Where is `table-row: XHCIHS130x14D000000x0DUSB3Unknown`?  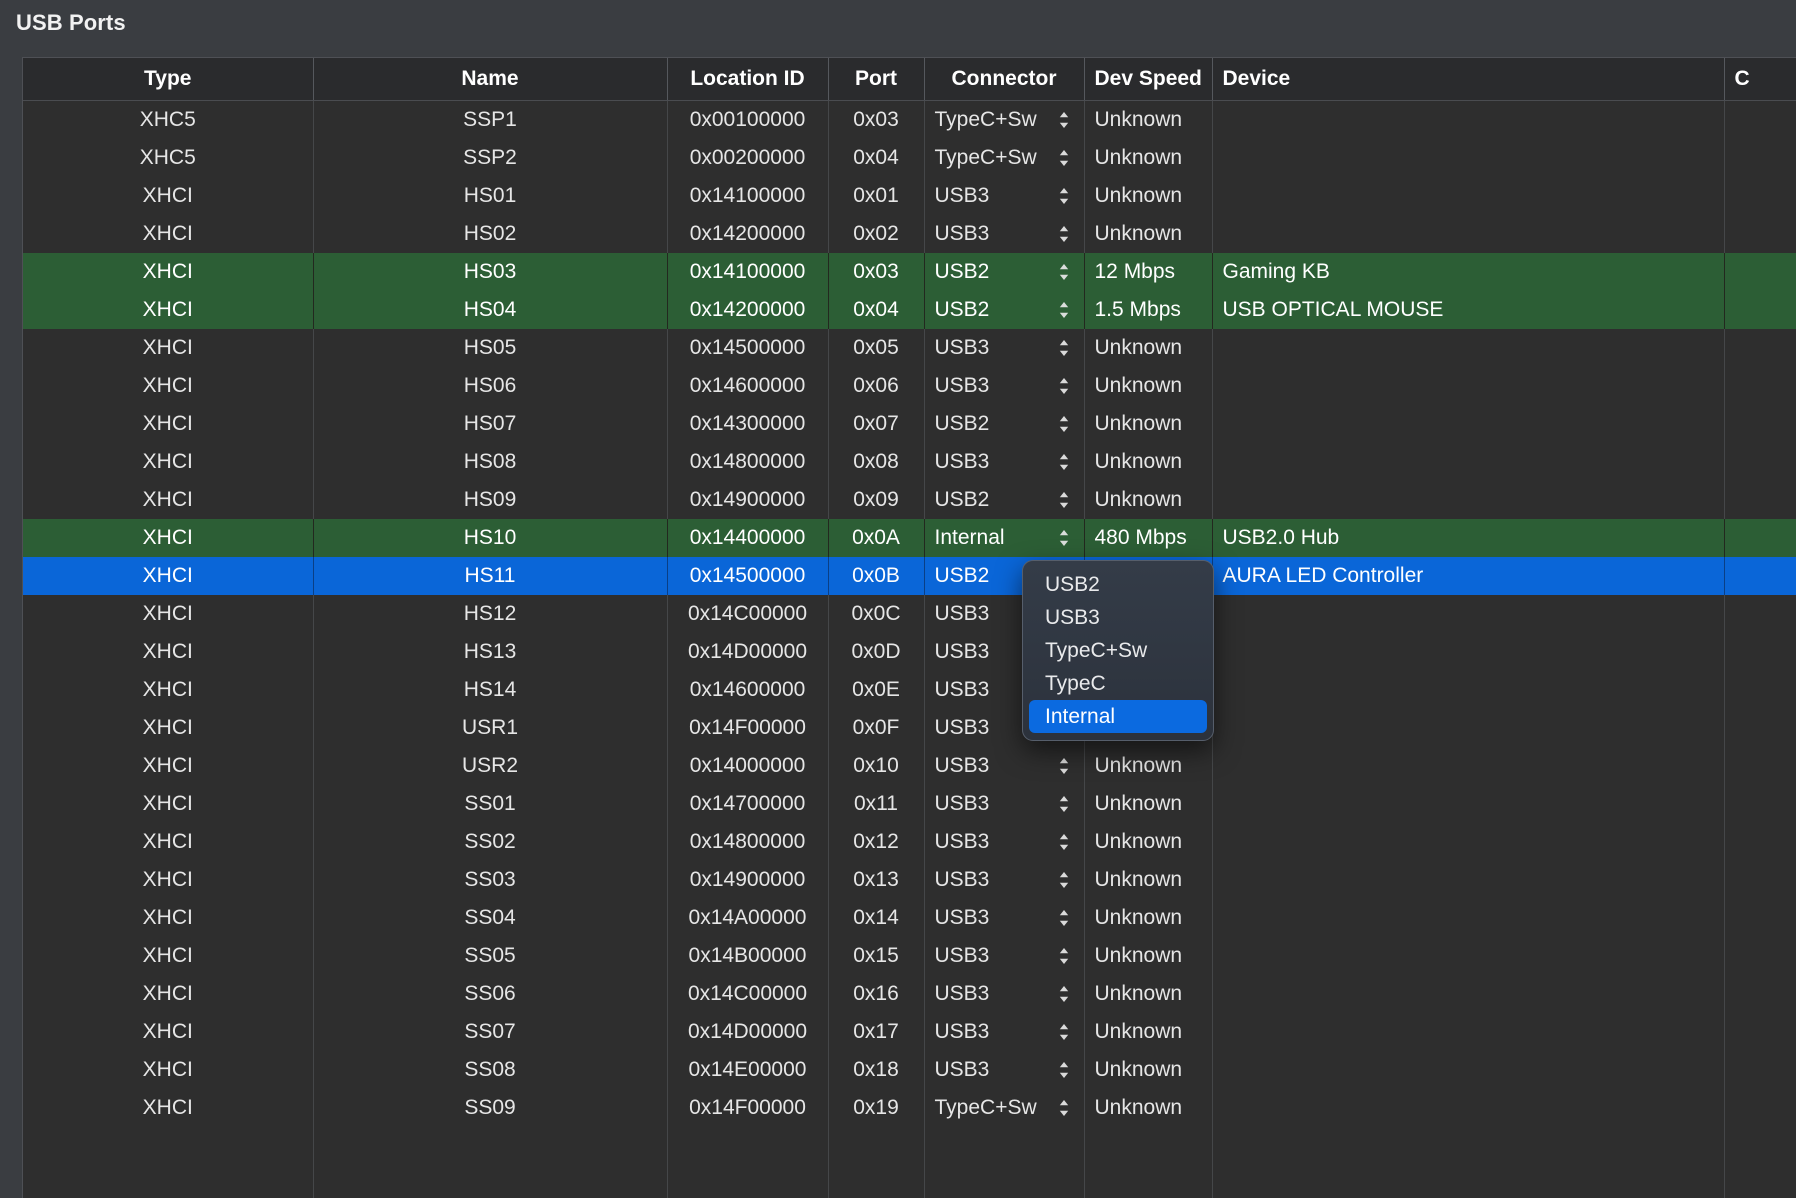 table-row: XHCIHS130x14D000000x0DUSB3Unknown is located at coordinates (909, 651).